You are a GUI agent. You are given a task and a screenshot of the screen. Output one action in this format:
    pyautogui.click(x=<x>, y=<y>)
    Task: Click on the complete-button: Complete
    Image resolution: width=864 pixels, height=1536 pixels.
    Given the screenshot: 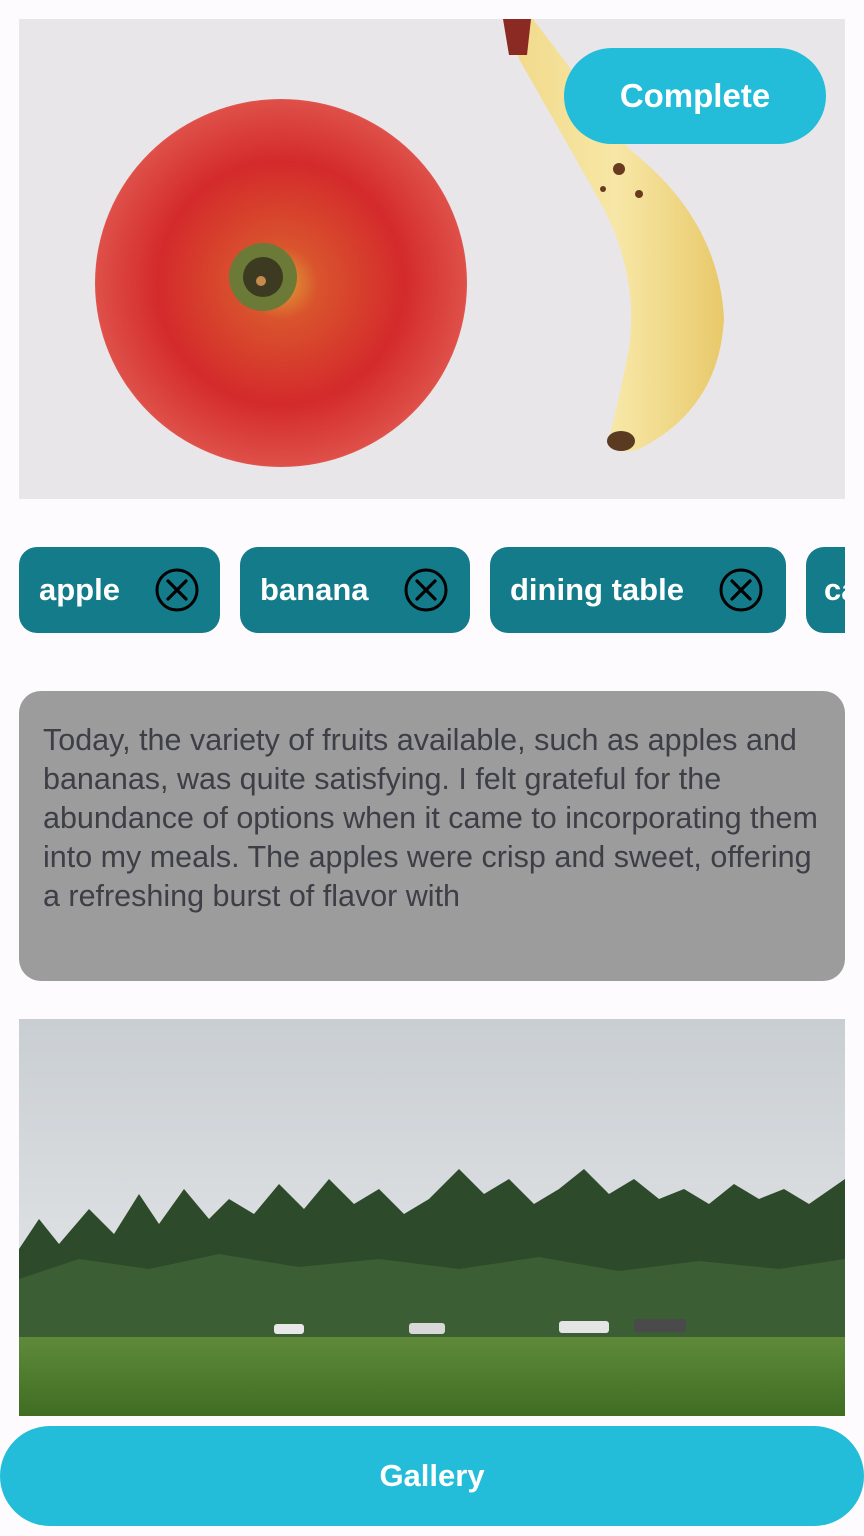 What is the action you would take?
    pyautogui.click(x=695, y=96)
    